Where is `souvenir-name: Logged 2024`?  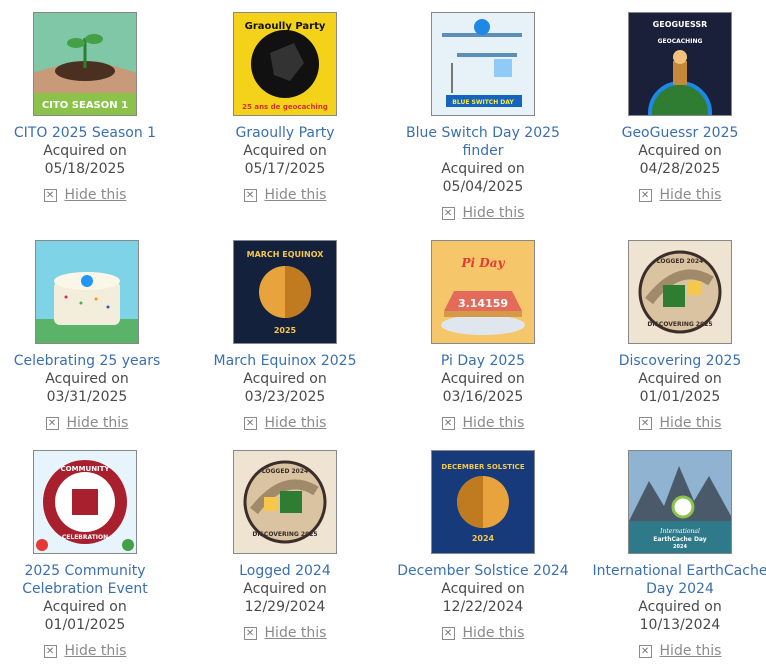 souvenir-name: Logged 2024 is located at coordinates (285, 571).